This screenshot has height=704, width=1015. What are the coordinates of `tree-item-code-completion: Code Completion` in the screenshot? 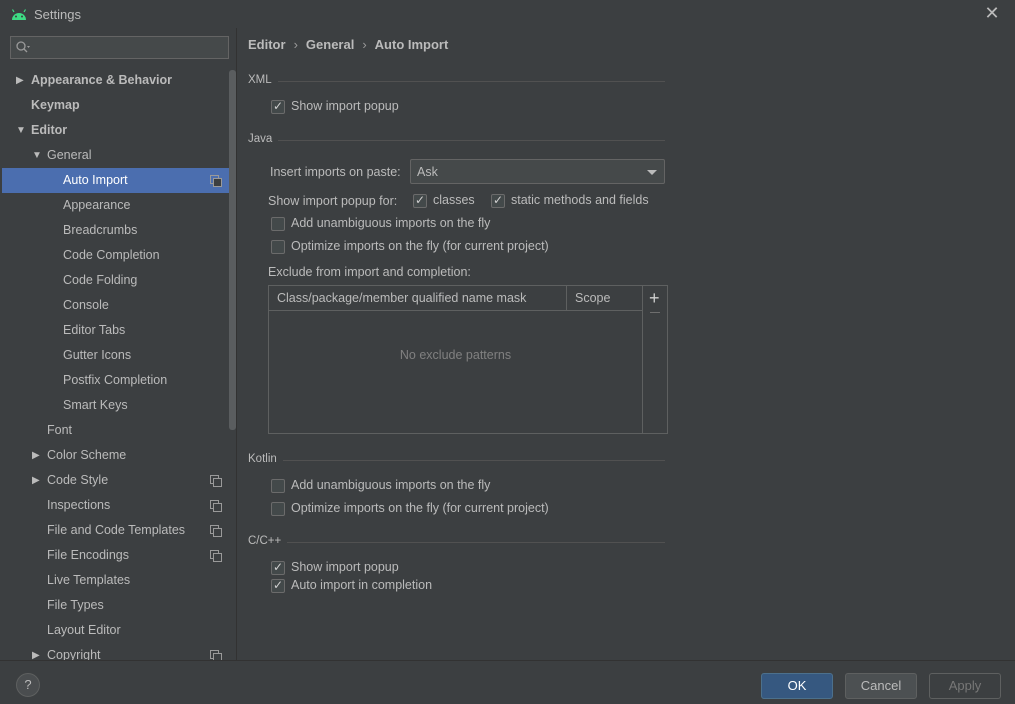 It's located at (119, 255).